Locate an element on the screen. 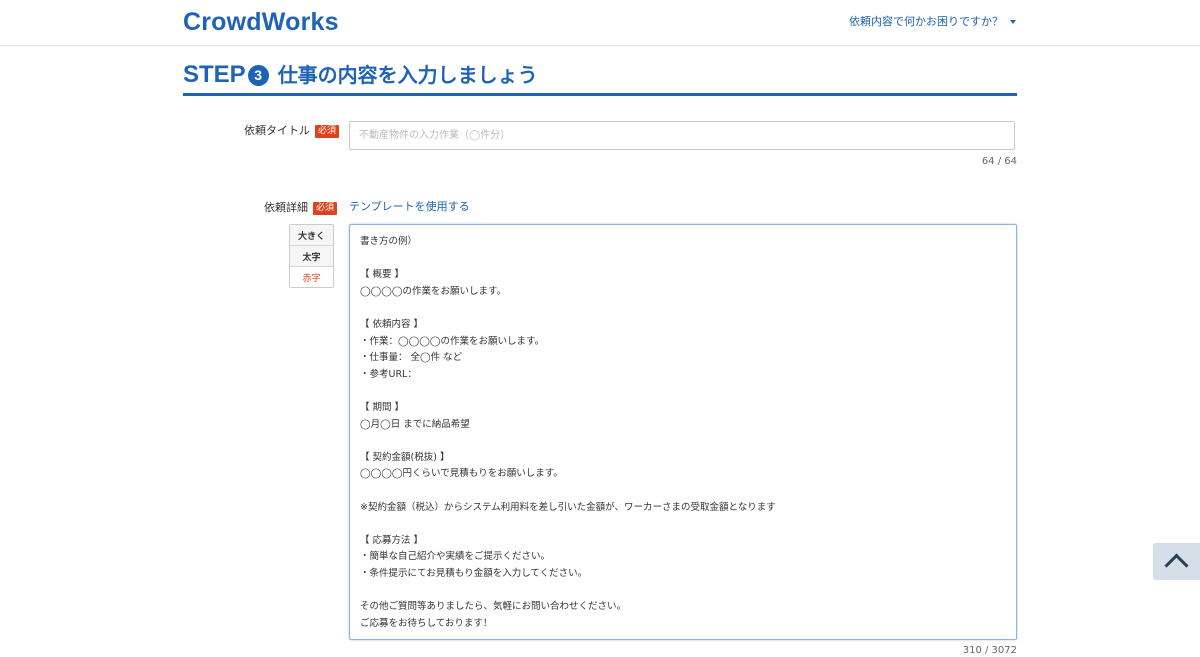 Image resolution: width=1200 pixels, height=657 pixels. chevron-up-icon is located at coordinates (1176, 565).